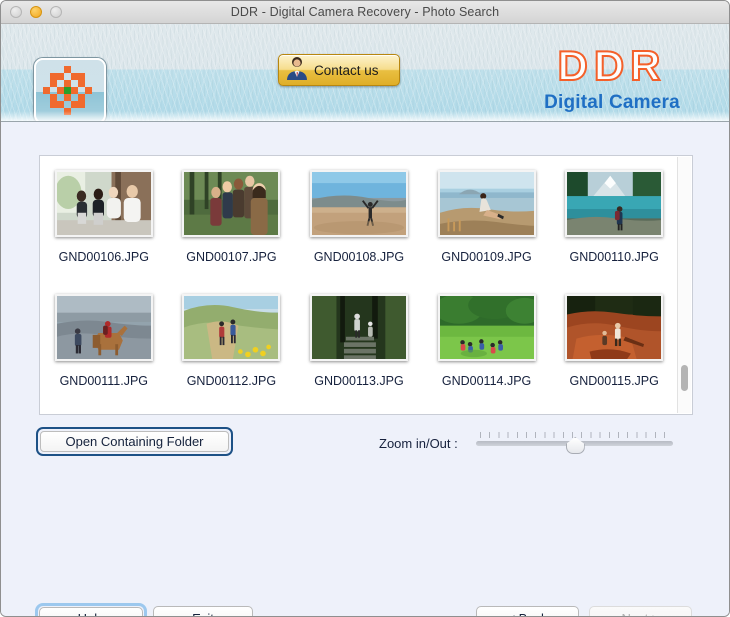 The height and width of the screenshot is (617, 730). I want to click on brand-block: DDR Digital Camera, so click(612, 78).